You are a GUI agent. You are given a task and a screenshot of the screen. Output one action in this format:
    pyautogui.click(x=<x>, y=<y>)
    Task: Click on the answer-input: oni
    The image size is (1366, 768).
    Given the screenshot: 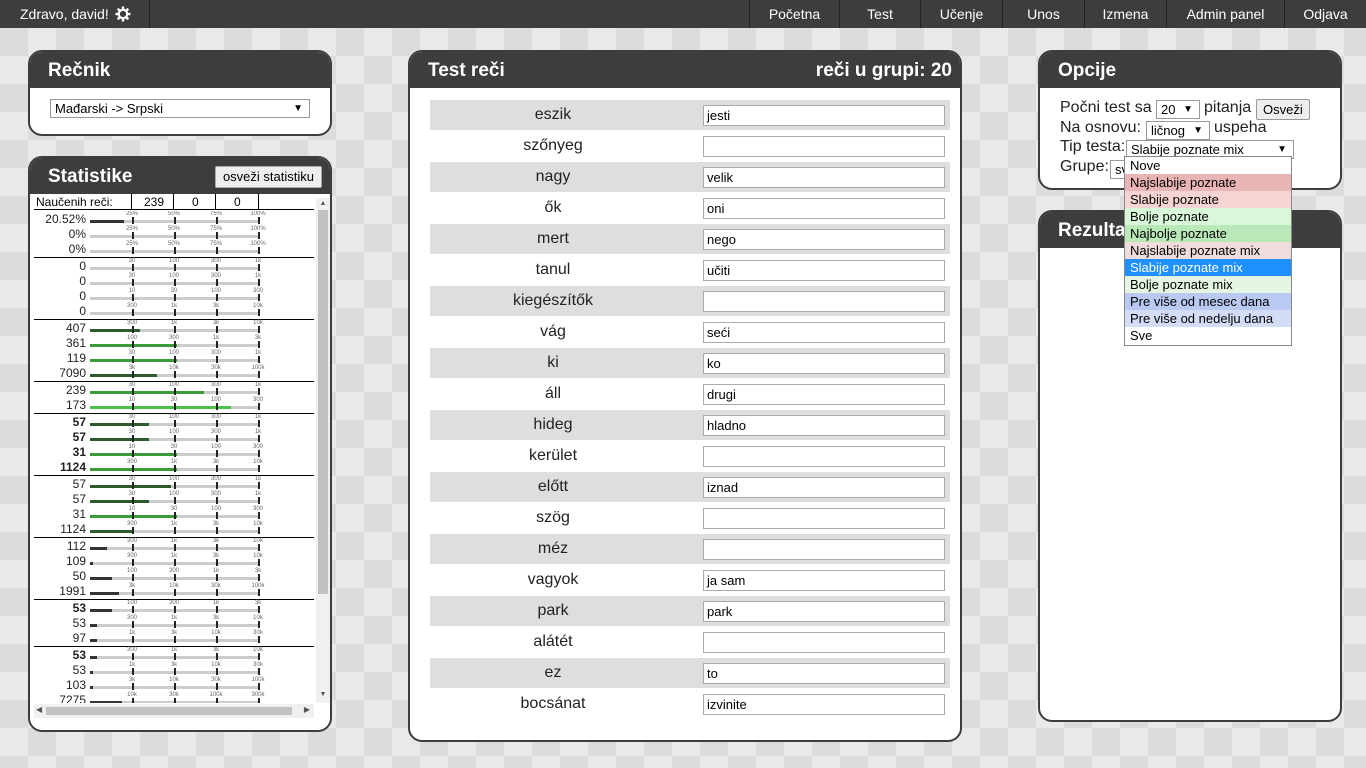 What is the action you would take?
    pyautogui.click(x=824, y=208)
    